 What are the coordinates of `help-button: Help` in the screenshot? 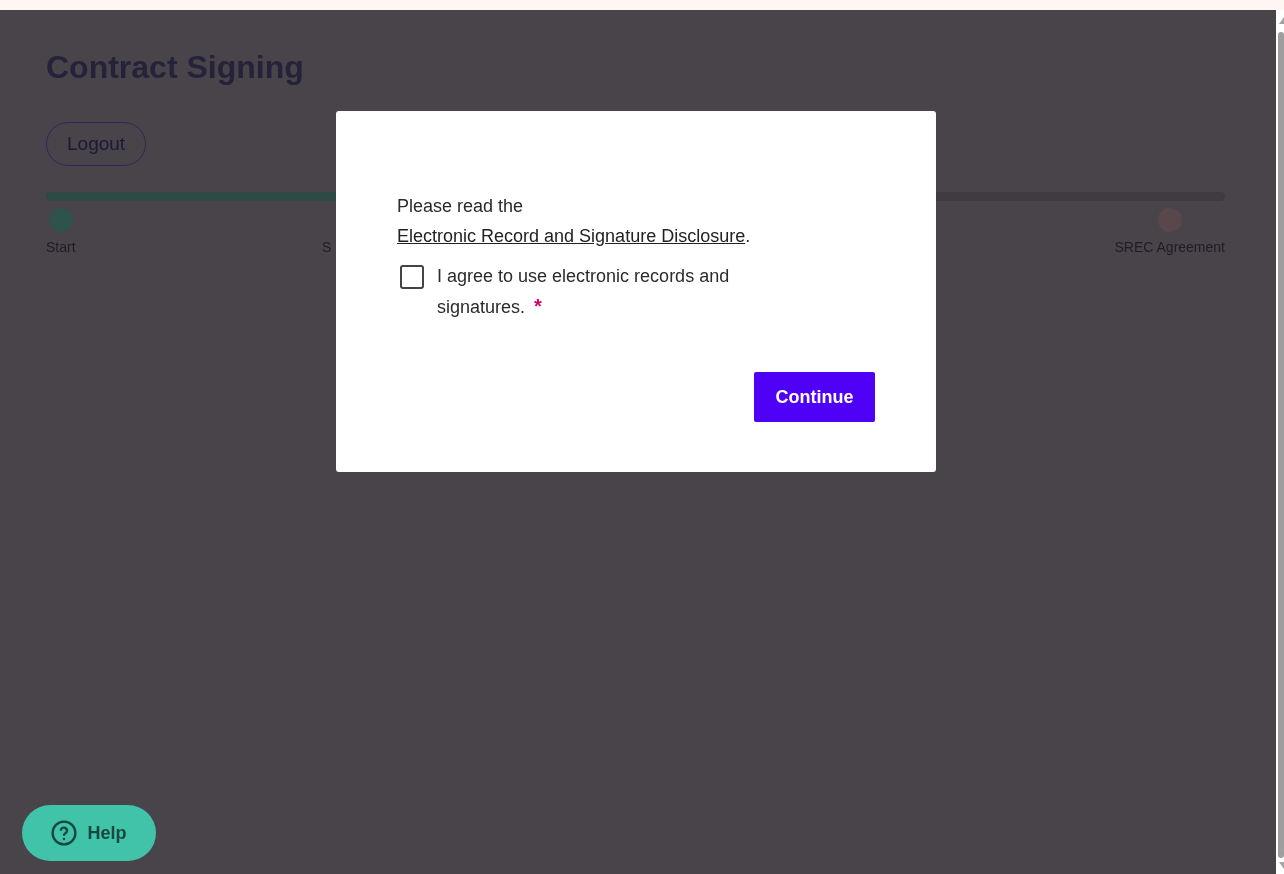 It's located at (89, 833).